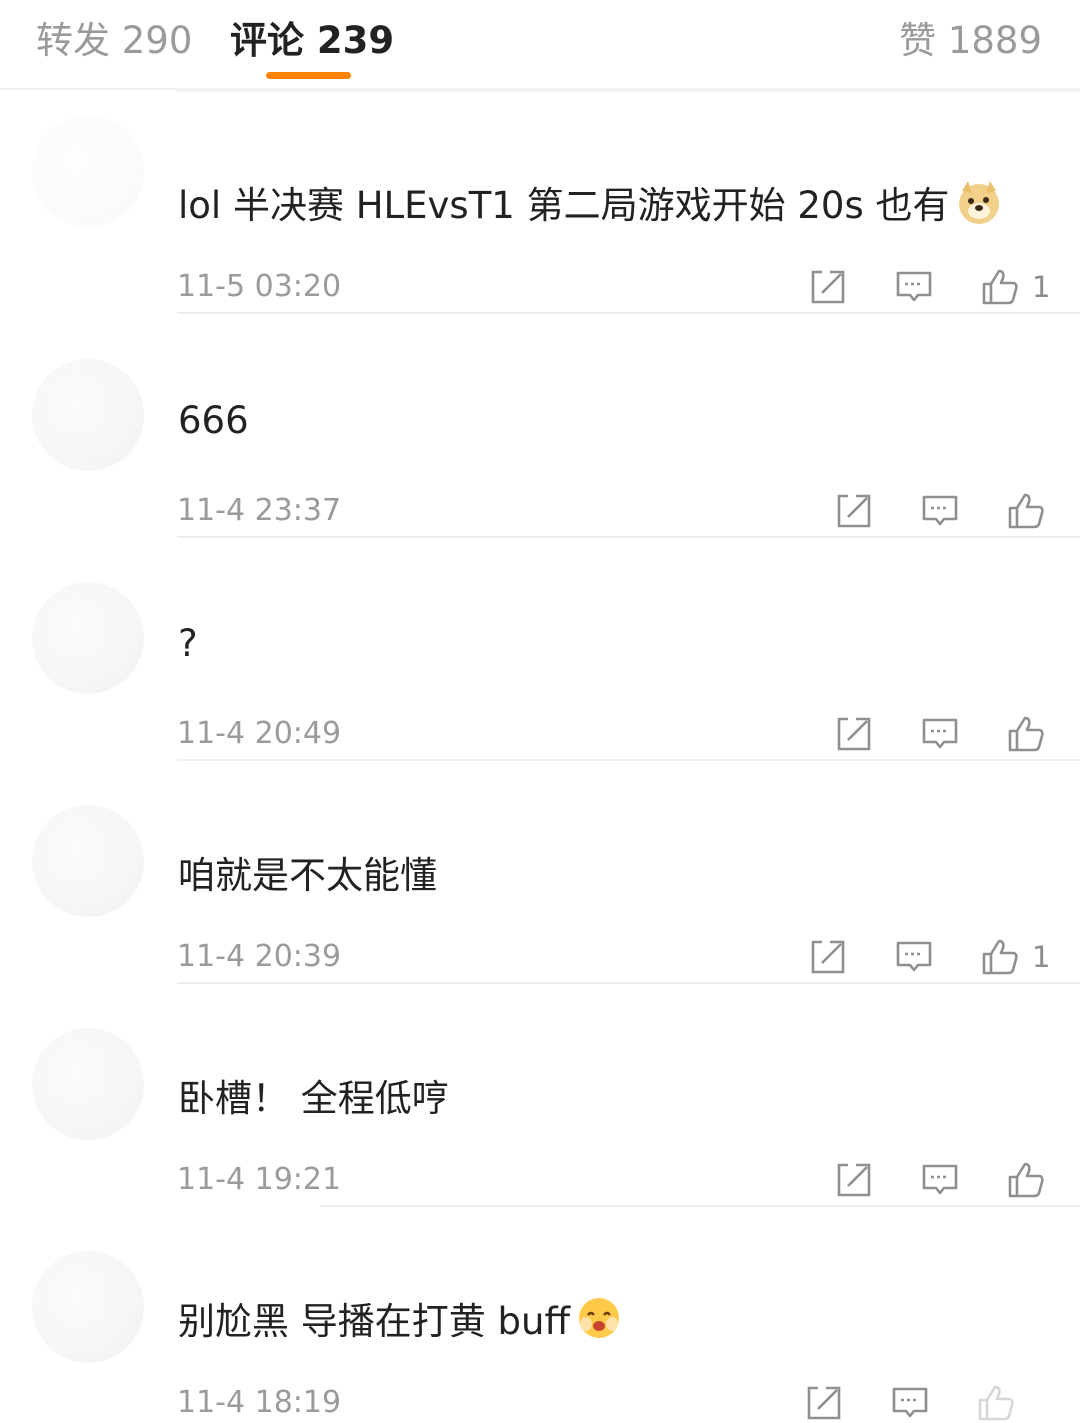 This screenshot has height=1423, width=1080. Describe the element at coordinates (188, 643) in the screenshot. I see `comment-text: ?` at that location.